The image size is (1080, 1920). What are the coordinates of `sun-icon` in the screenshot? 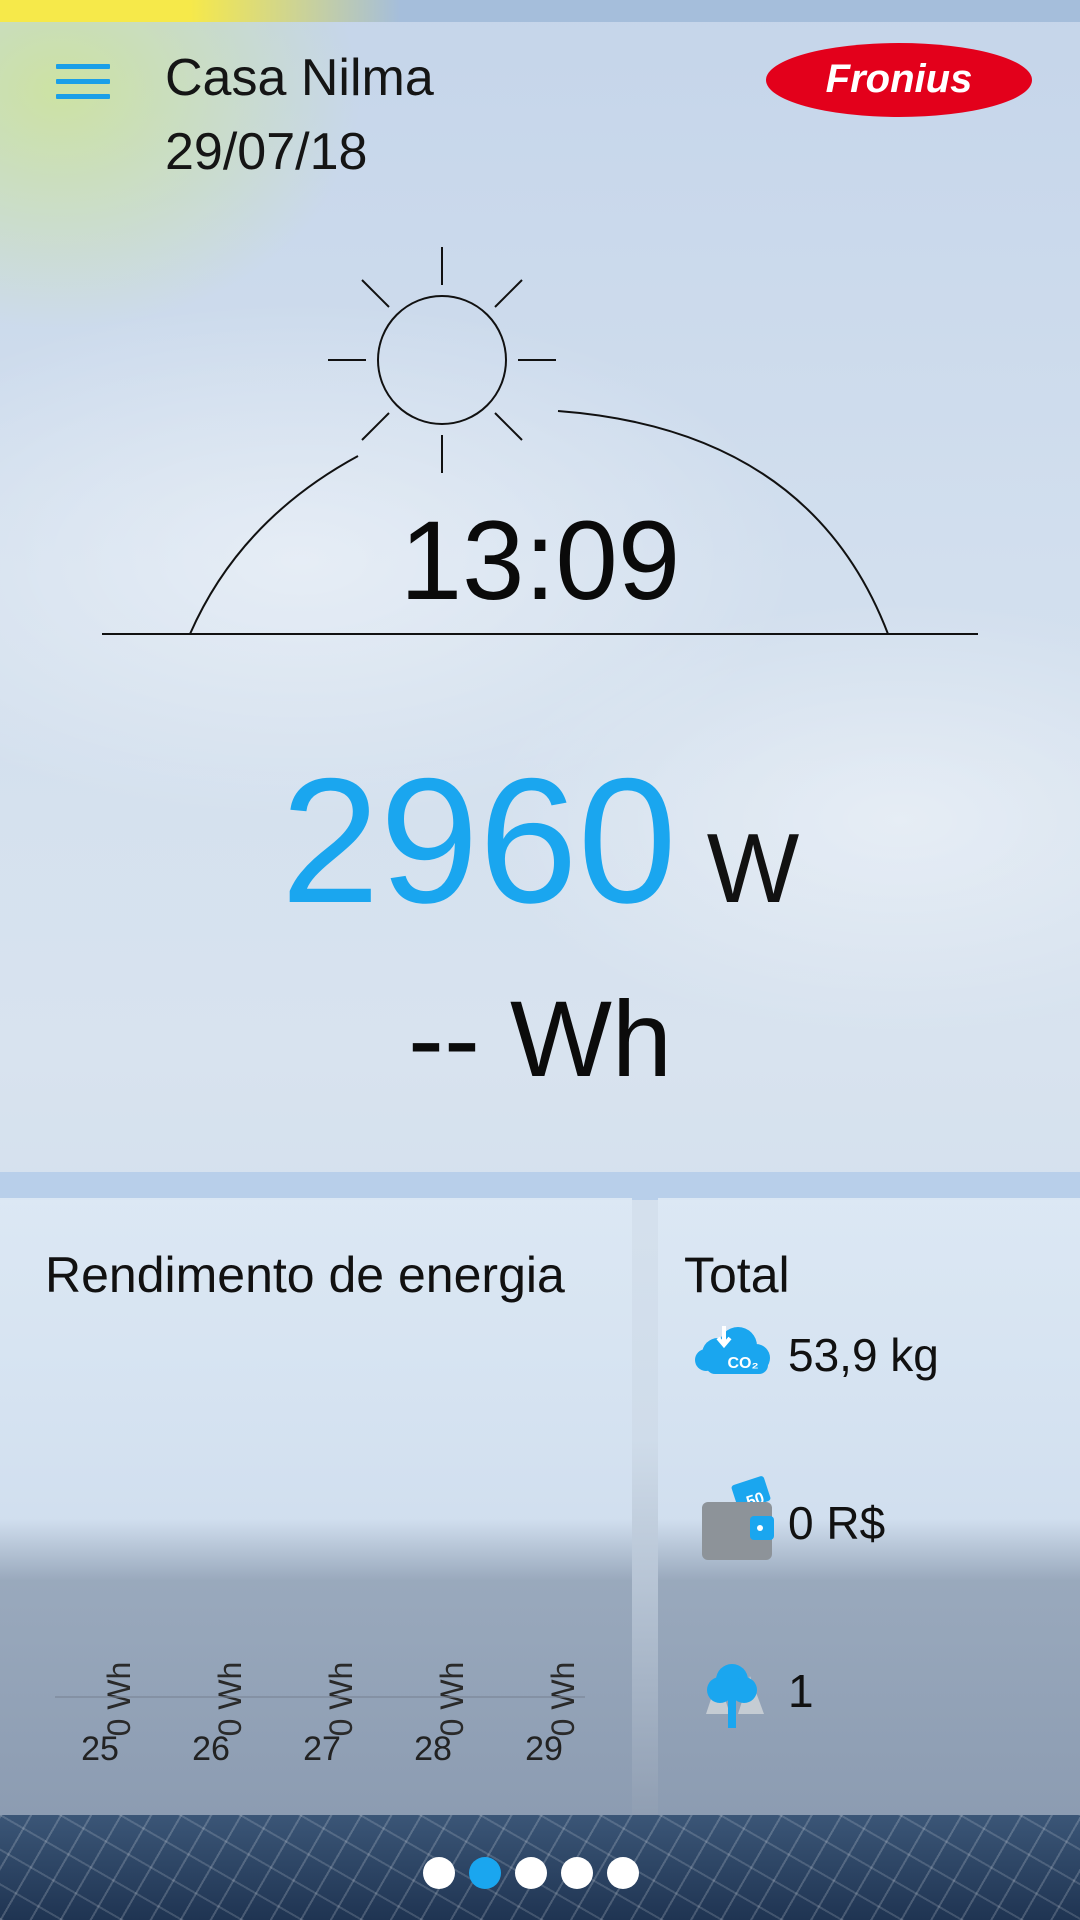 It's located at (442, 360).